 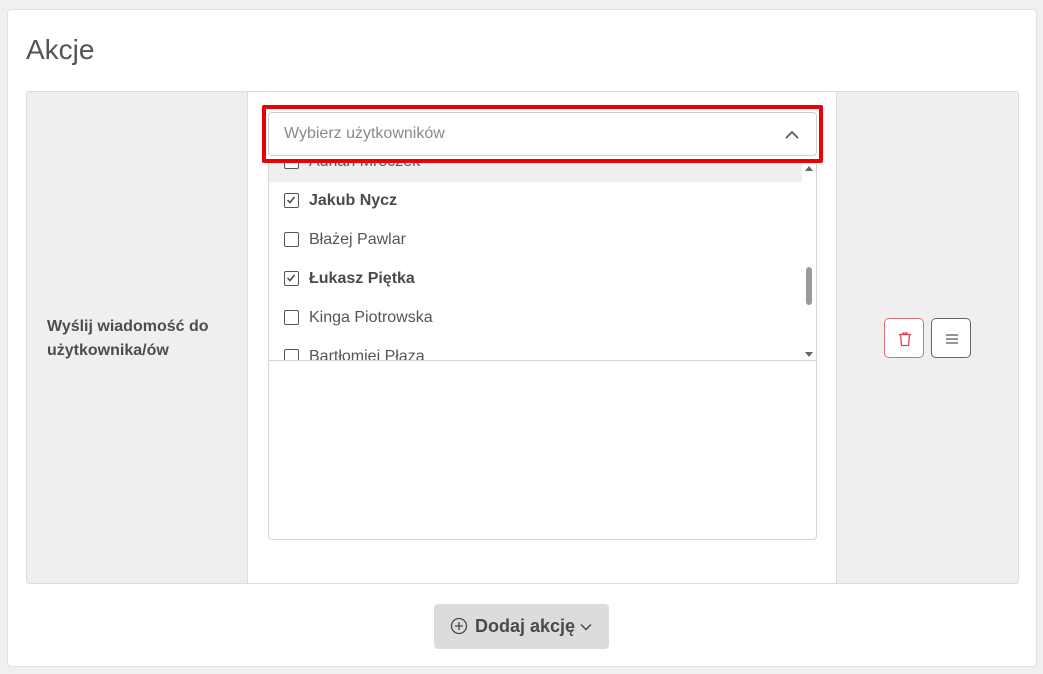 I want to click on plus-circle-icon, so click(x=459, y=626).